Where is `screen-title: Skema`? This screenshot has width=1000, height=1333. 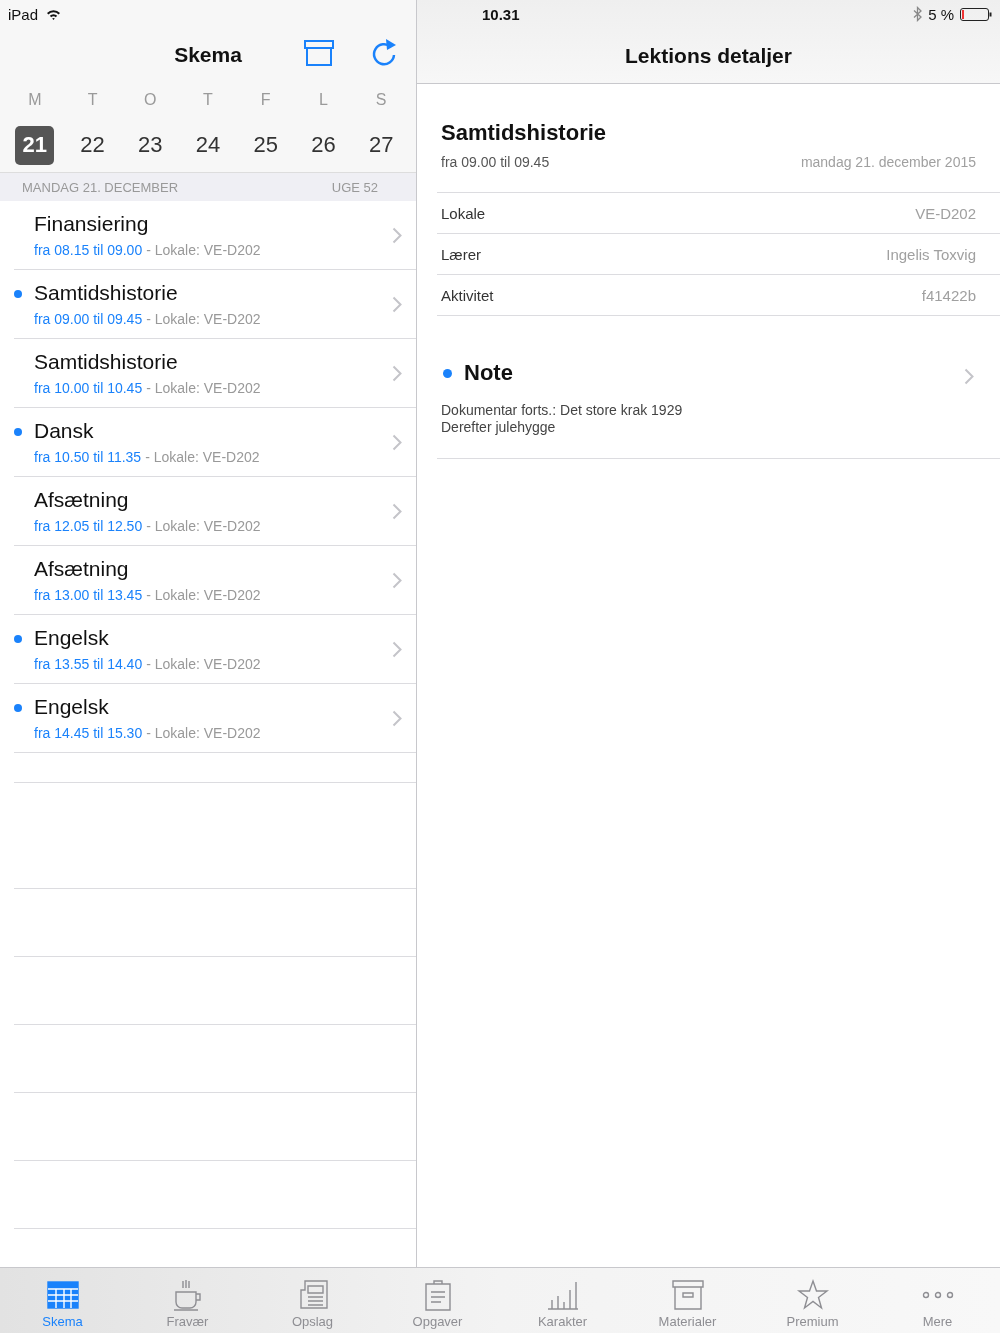
screen-title: Skema is located at coordinates (208, 55).